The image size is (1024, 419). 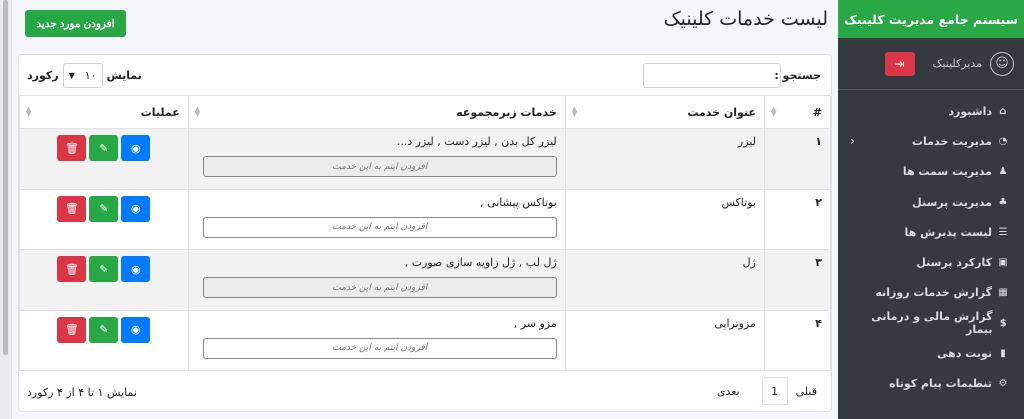 What do you see at coordinates (728, 391) in the screenshot?
I see `next-page-button: بعدی` at bounding box center [728, 391].